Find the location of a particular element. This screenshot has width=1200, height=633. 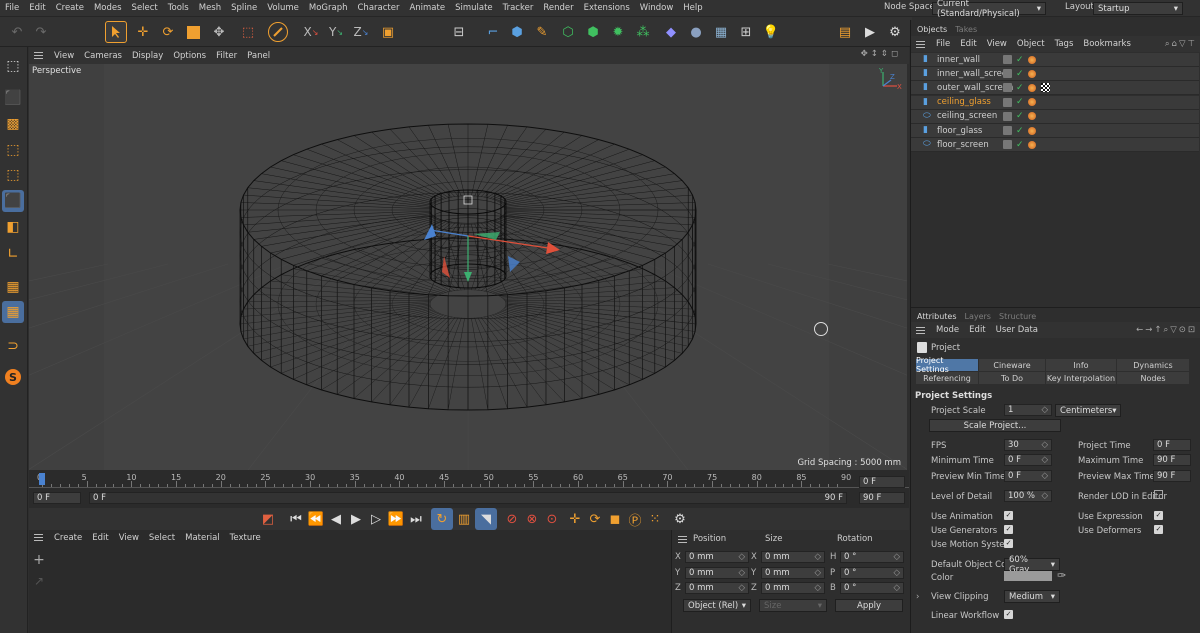

rot-field-p: 0 ° ◇ is located at coordinates (872, 572).